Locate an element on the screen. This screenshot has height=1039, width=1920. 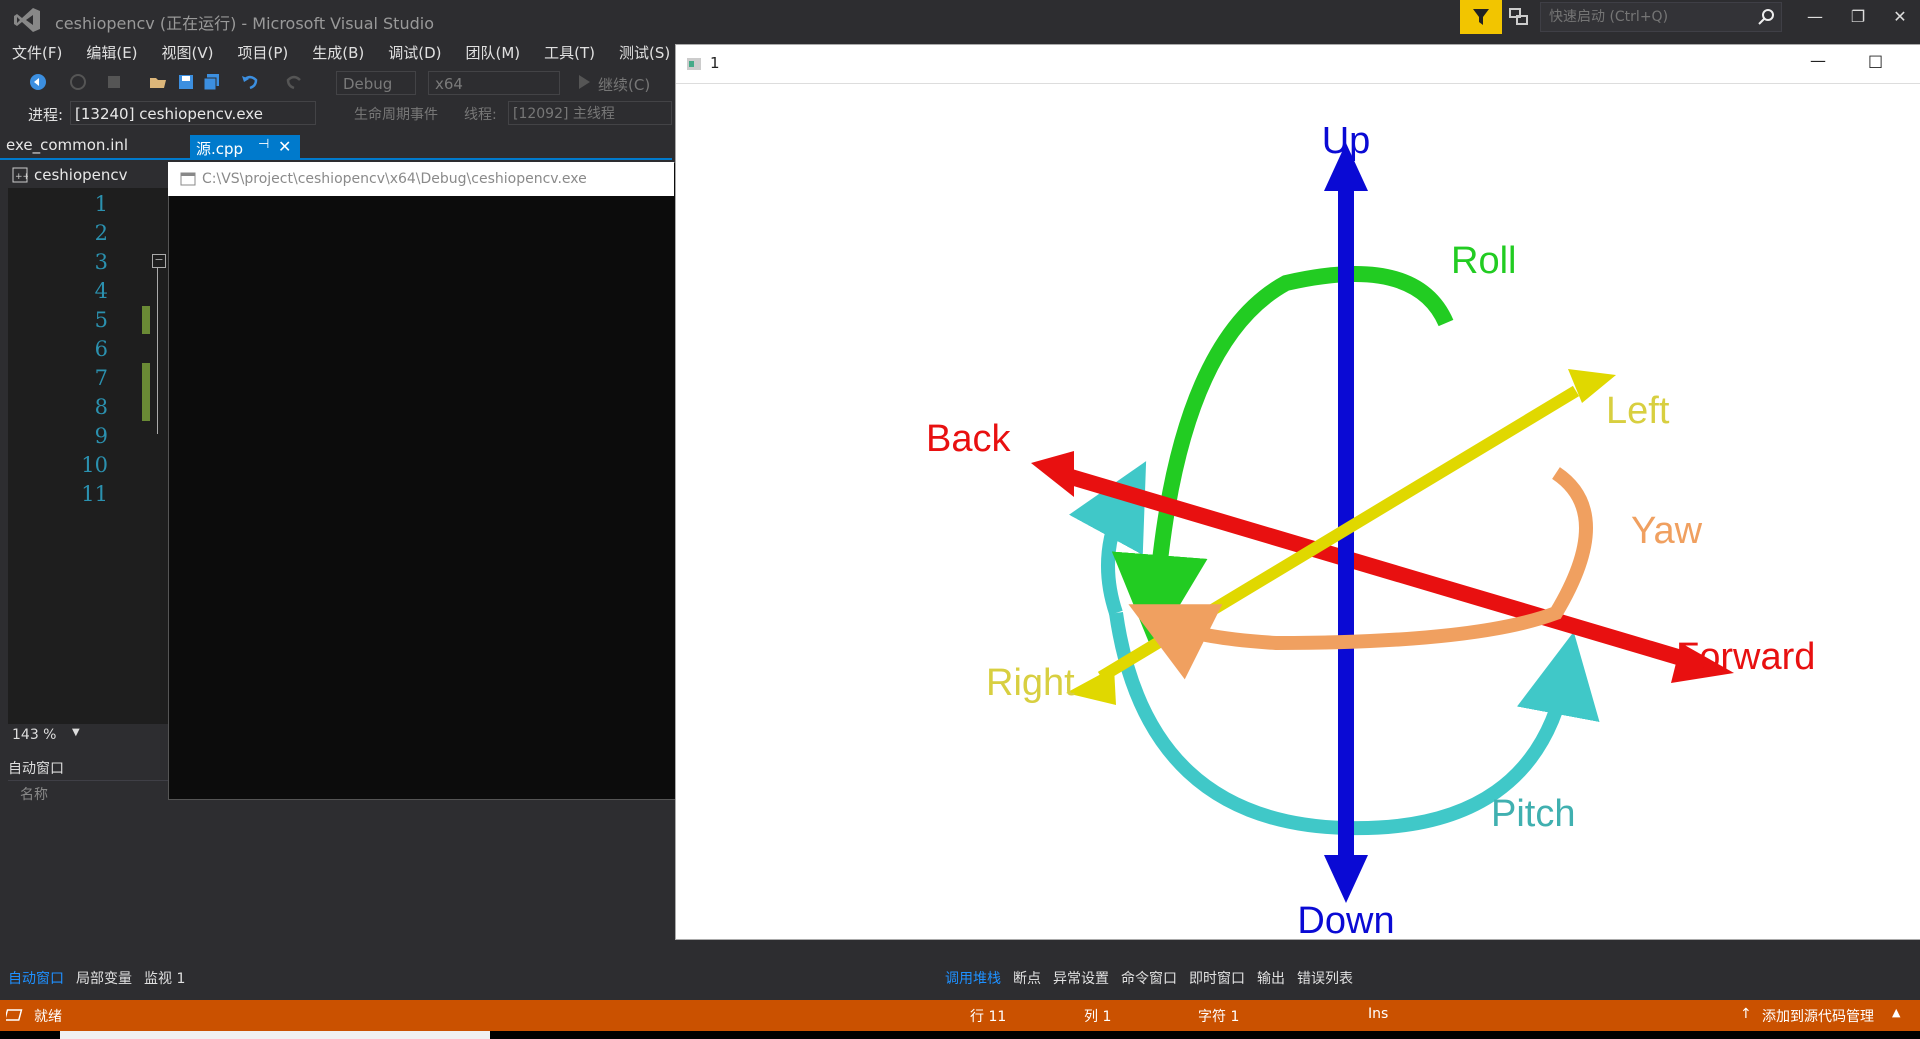
change-marker is located at coordinates (146, 392).